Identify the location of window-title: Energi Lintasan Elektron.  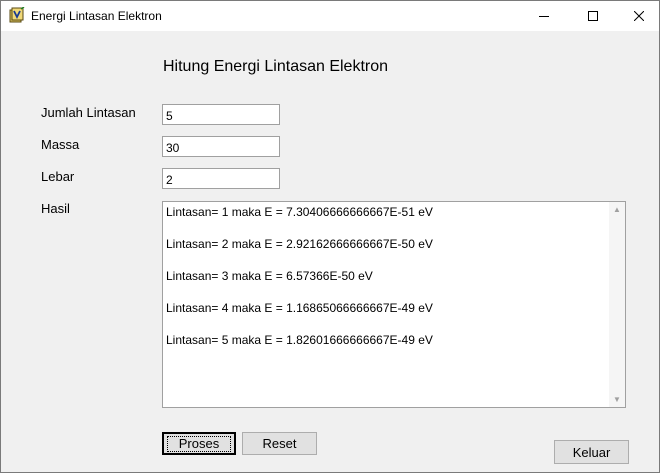
(96, 16).